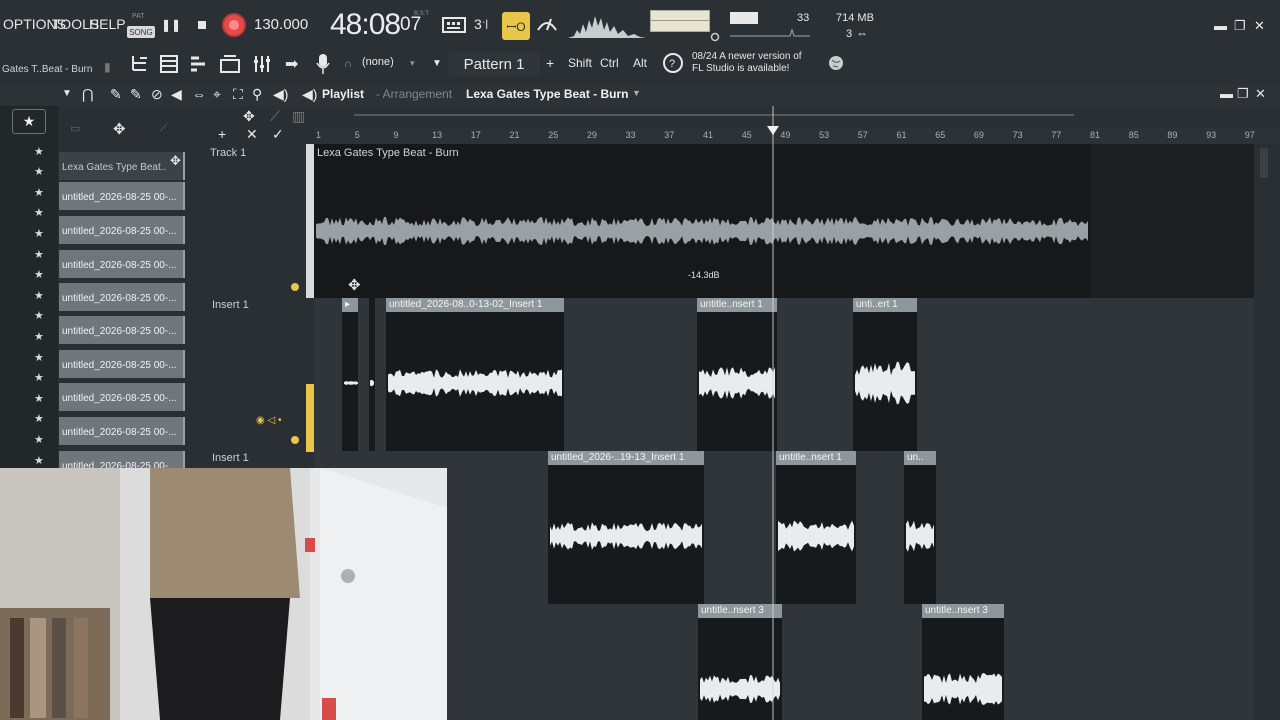  Describe the element at coordinates (547, 94) in the screenshot. I see `arrangement-name: Lexa Gates Type Beat - Burn` at that location.